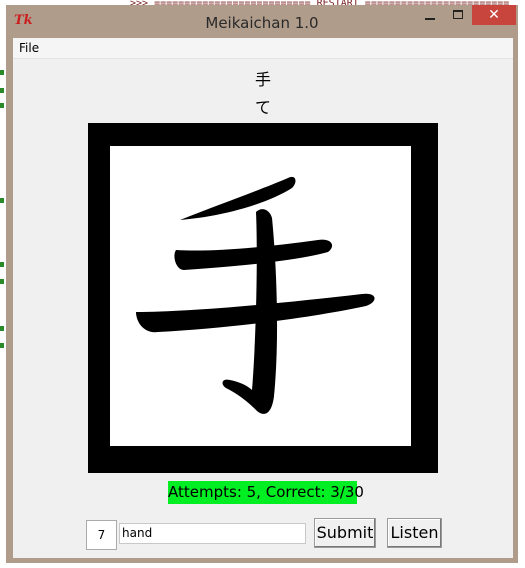 This screenshot has width=525, height=568. What do you see at coordinates (262, 107) in the screenshot?
I see `reading-label: て` at bounding box center [262, 107].